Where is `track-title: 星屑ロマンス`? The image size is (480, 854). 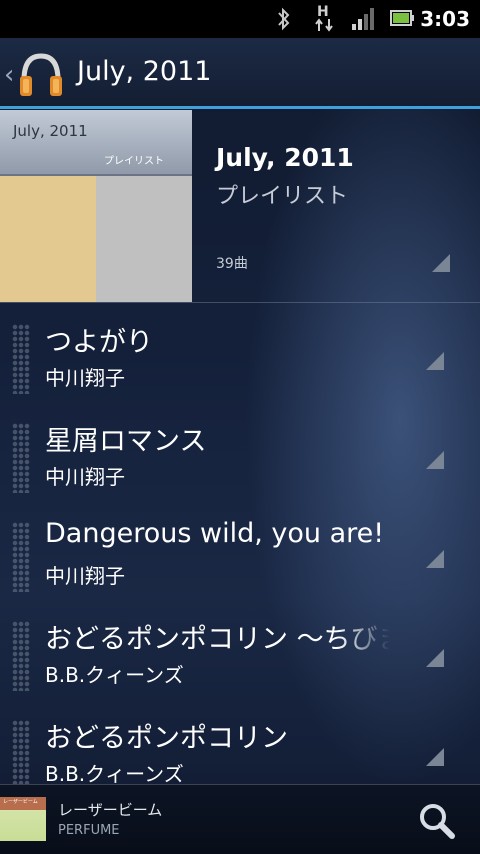
track-title: 星屑ロマンス is located at coordinates (126, 441).